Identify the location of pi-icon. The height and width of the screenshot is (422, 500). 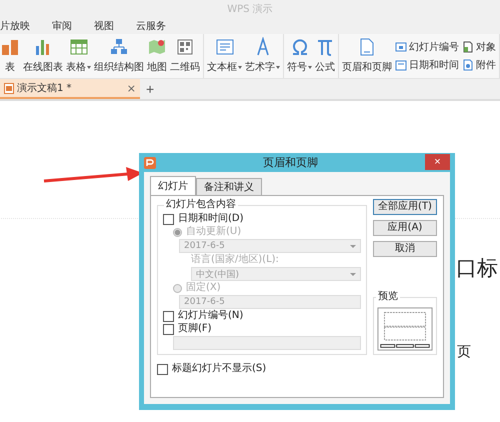
(325, 47).